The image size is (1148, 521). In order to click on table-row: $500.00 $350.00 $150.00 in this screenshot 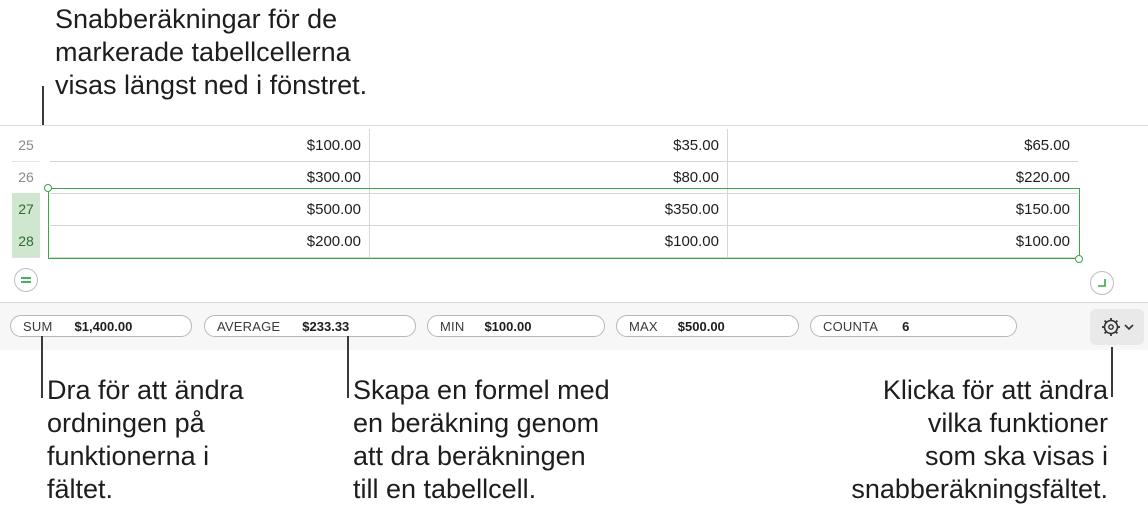, I will do `click(564, 209)`.